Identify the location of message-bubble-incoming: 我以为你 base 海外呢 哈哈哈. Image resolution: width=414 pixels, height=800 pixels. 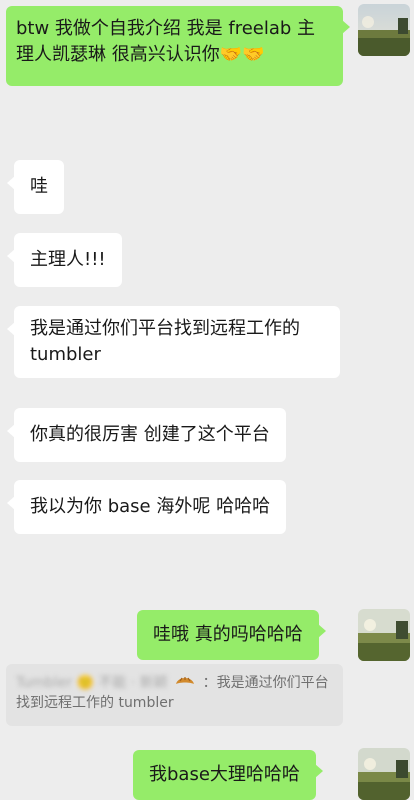
(146, 507).